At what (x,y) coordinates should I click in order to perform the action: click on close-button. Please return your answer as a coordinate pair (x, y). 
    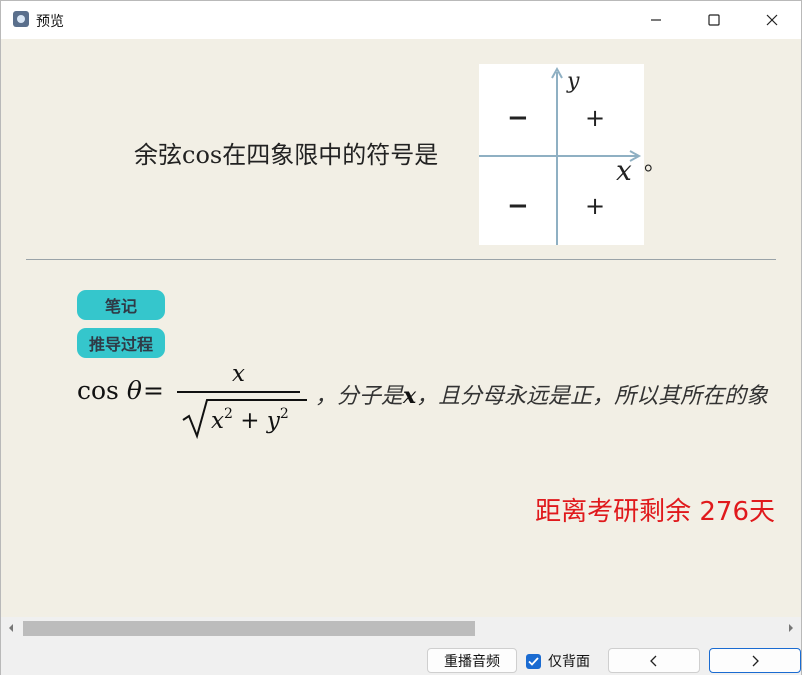
    Looking at the image, I should click on (772, 20).